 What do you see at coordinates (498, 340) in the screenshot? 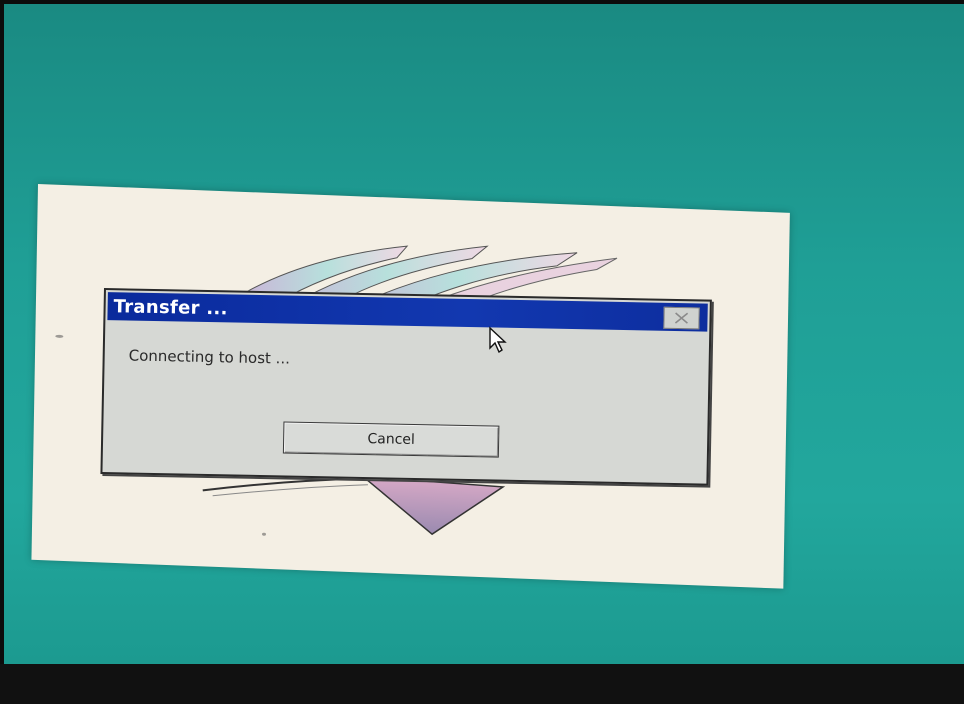
I see `mouse-cursor-icon` at bounding box center [498, 340].